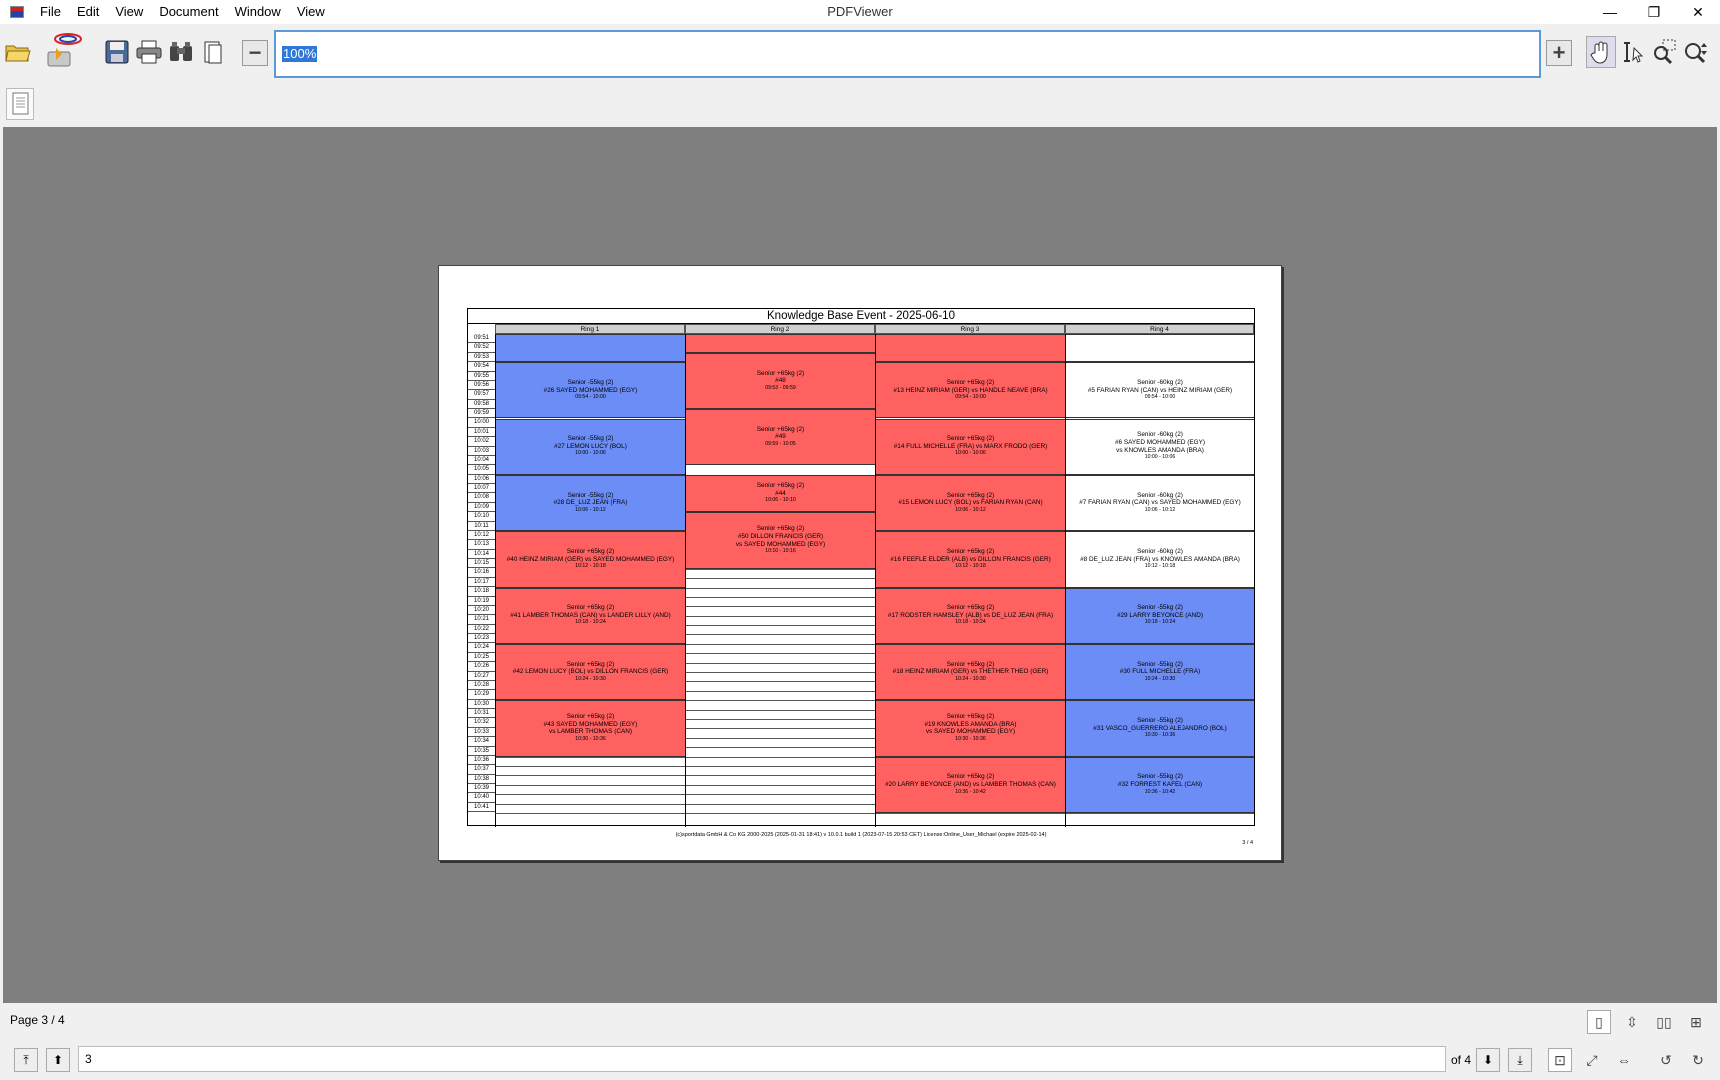 The image size is (1720, 1080). I want to click on time-label: 10:22, so click(481, 629).